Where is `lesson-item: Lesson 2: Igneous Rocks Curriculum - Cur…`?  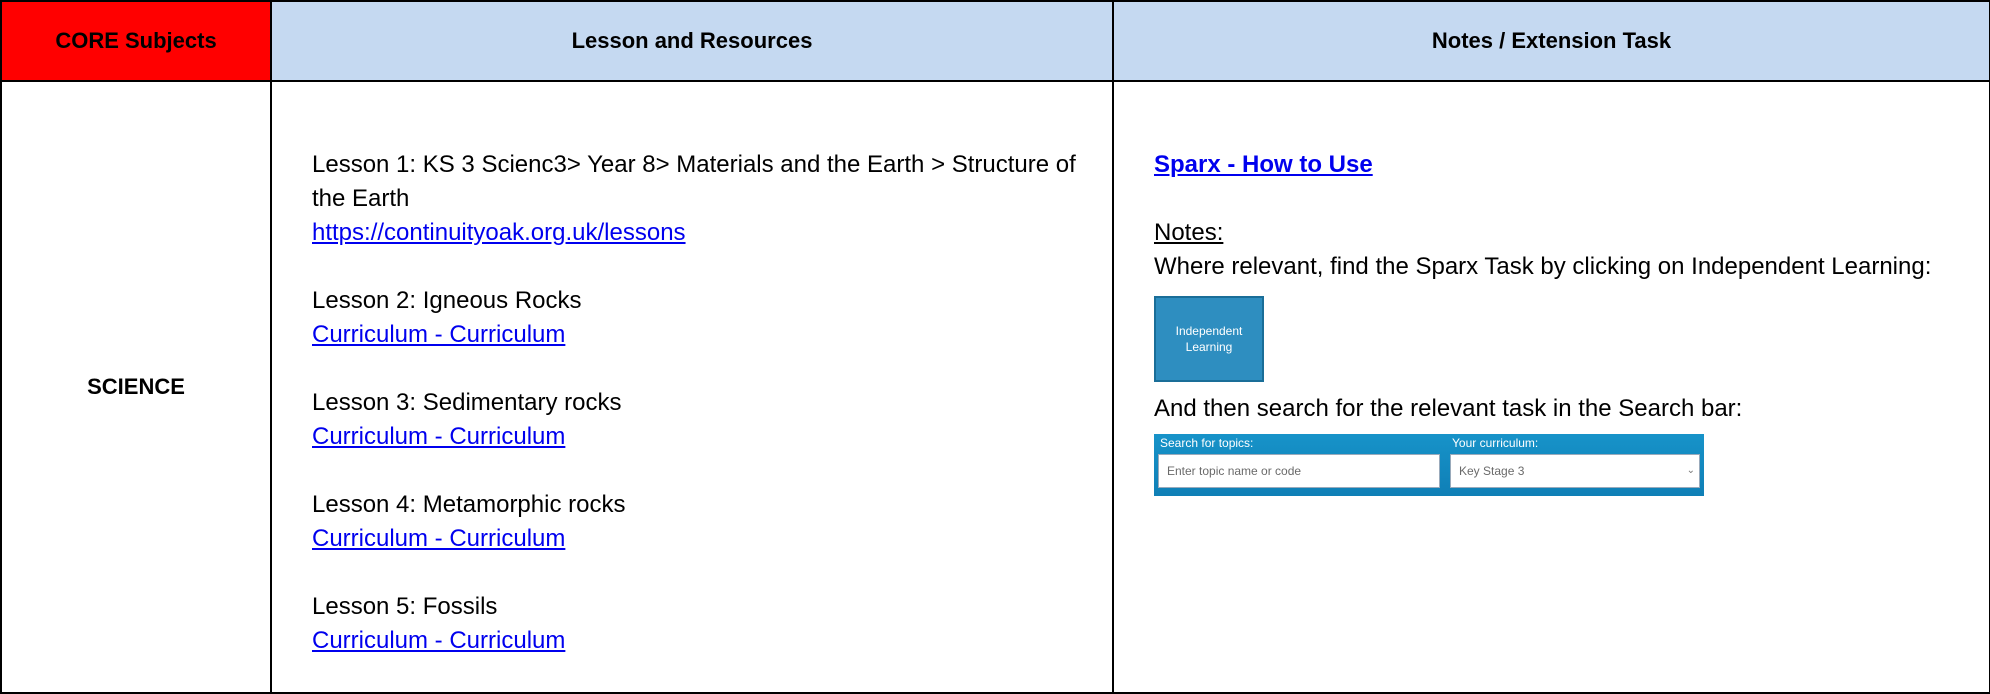 lesson-item: Lesson 2: Igneous Rocks Curriculum - Cur… is located at coordinates (702, 318).